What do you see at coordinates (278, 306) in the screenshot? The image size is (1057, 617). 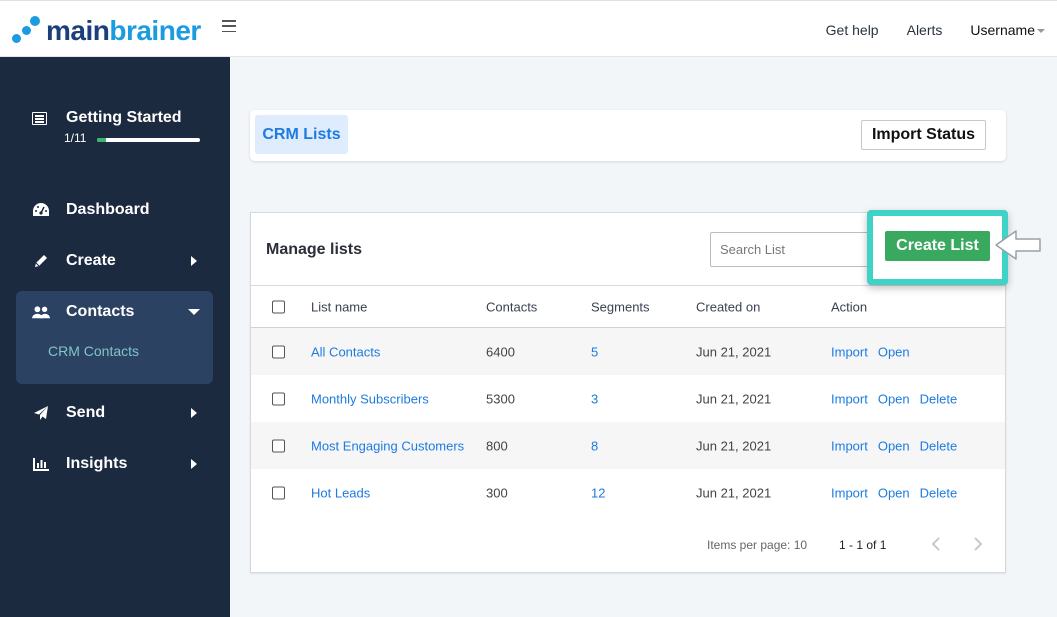 I see `select-all-checkbox` at bounding box center [278, 306].